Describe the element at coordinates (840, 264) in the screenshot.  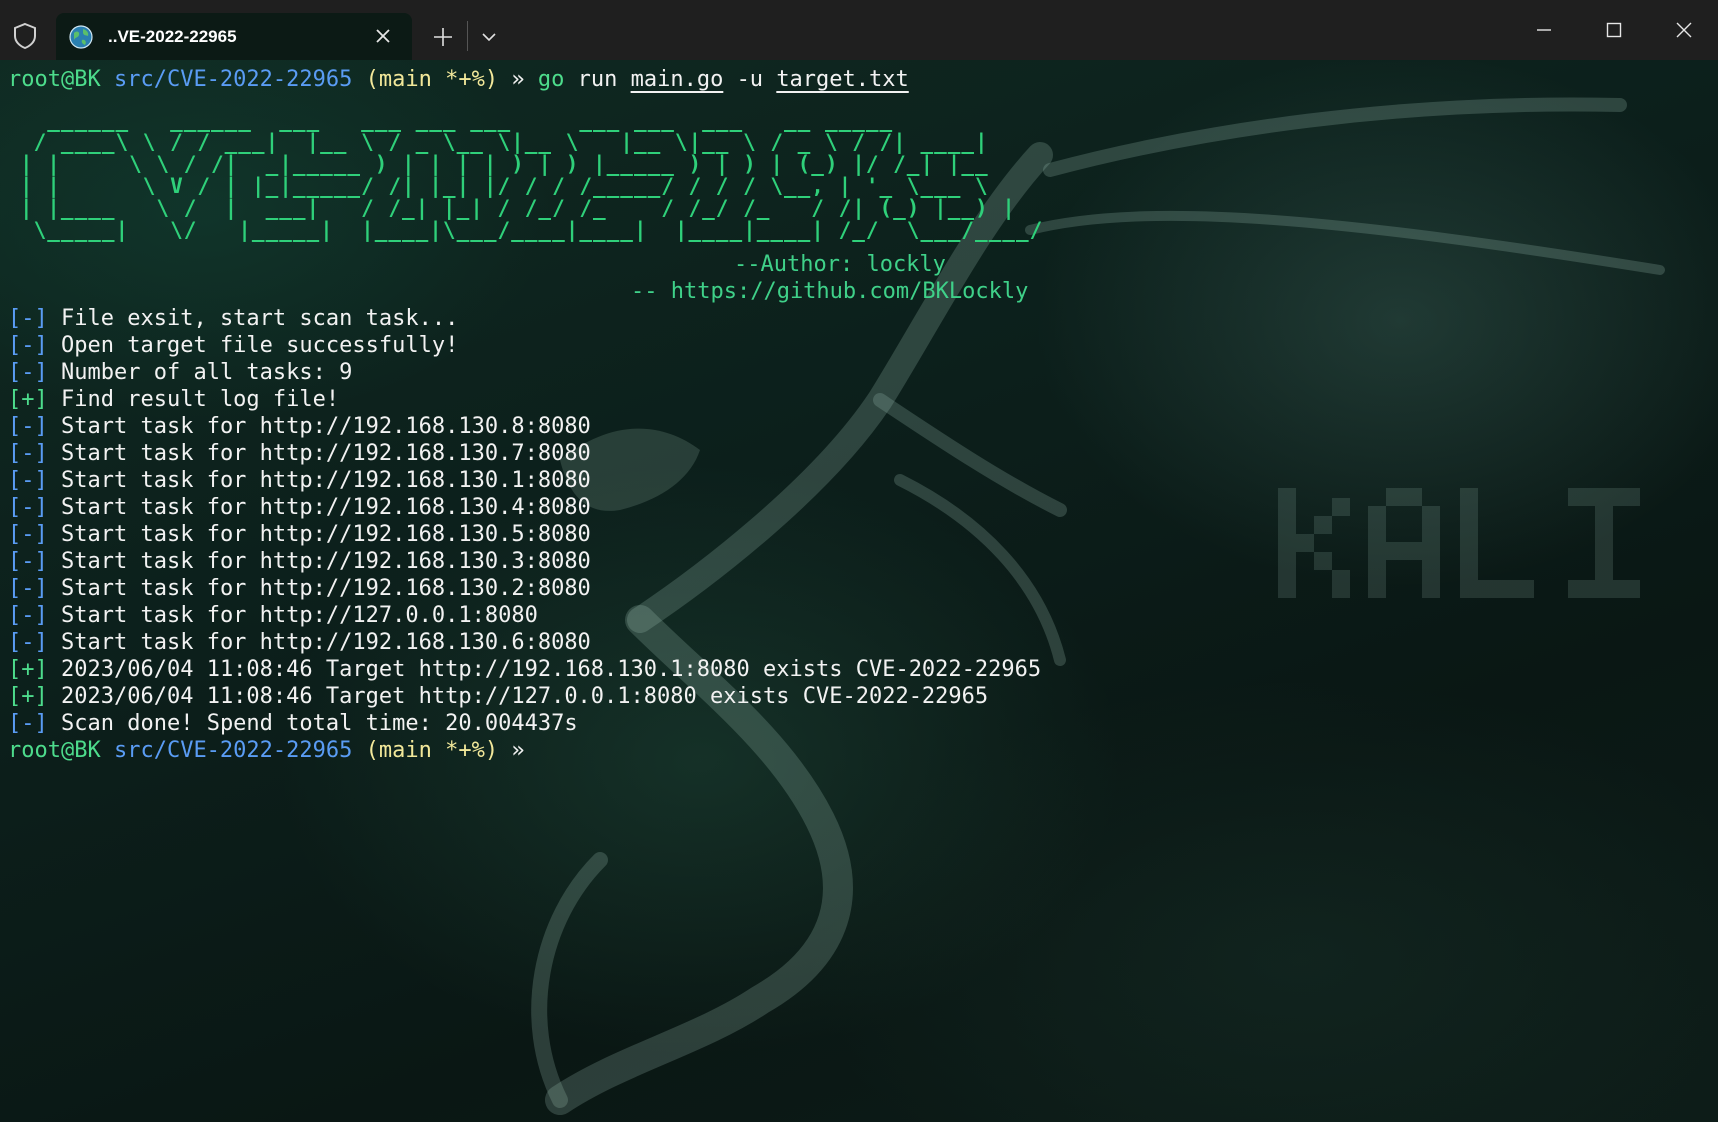
I see `author-line: --Author: lockly` at that location.